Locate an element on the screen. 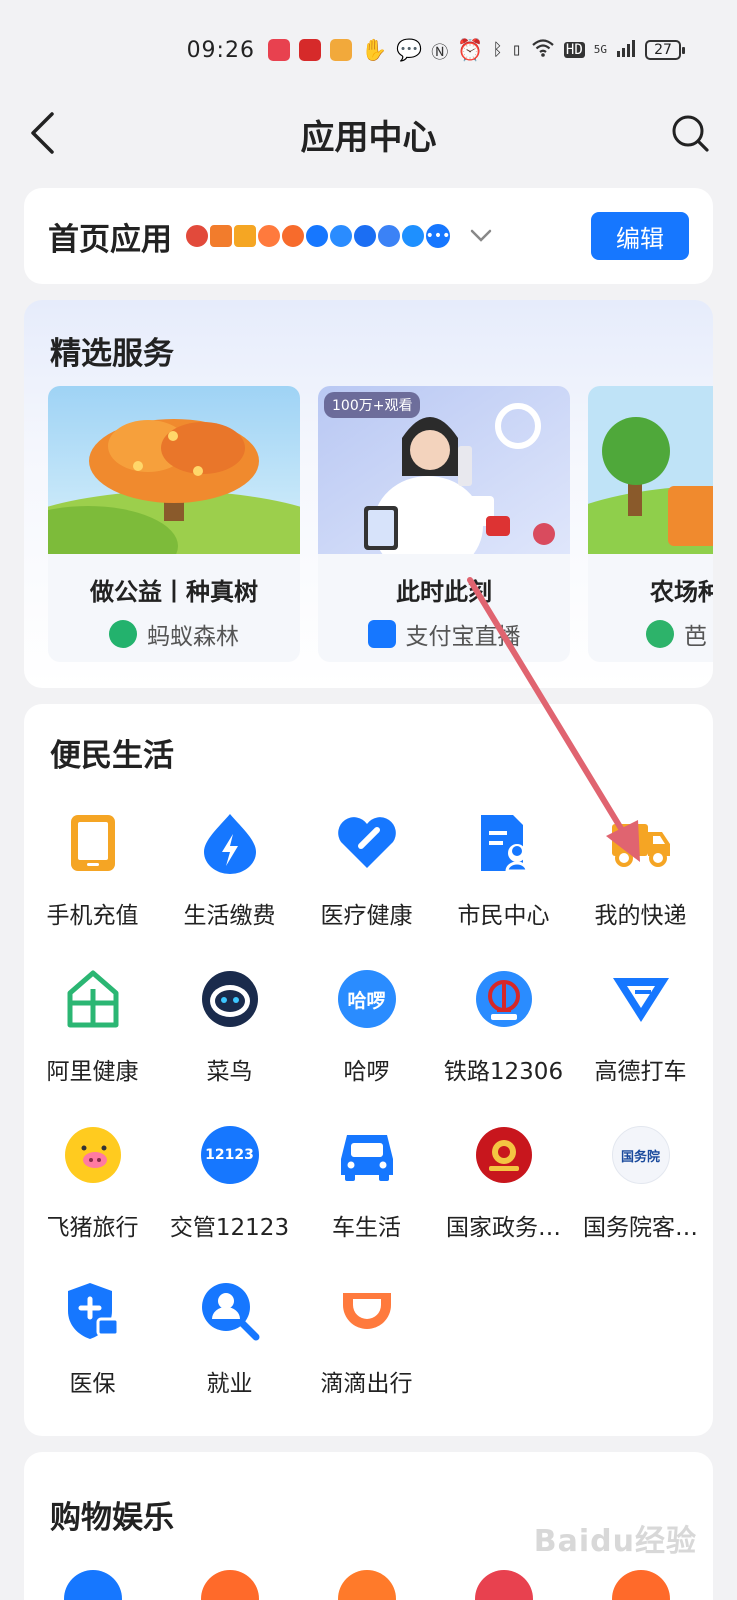  alipay-live-icon is located at coordinates (381, 634).